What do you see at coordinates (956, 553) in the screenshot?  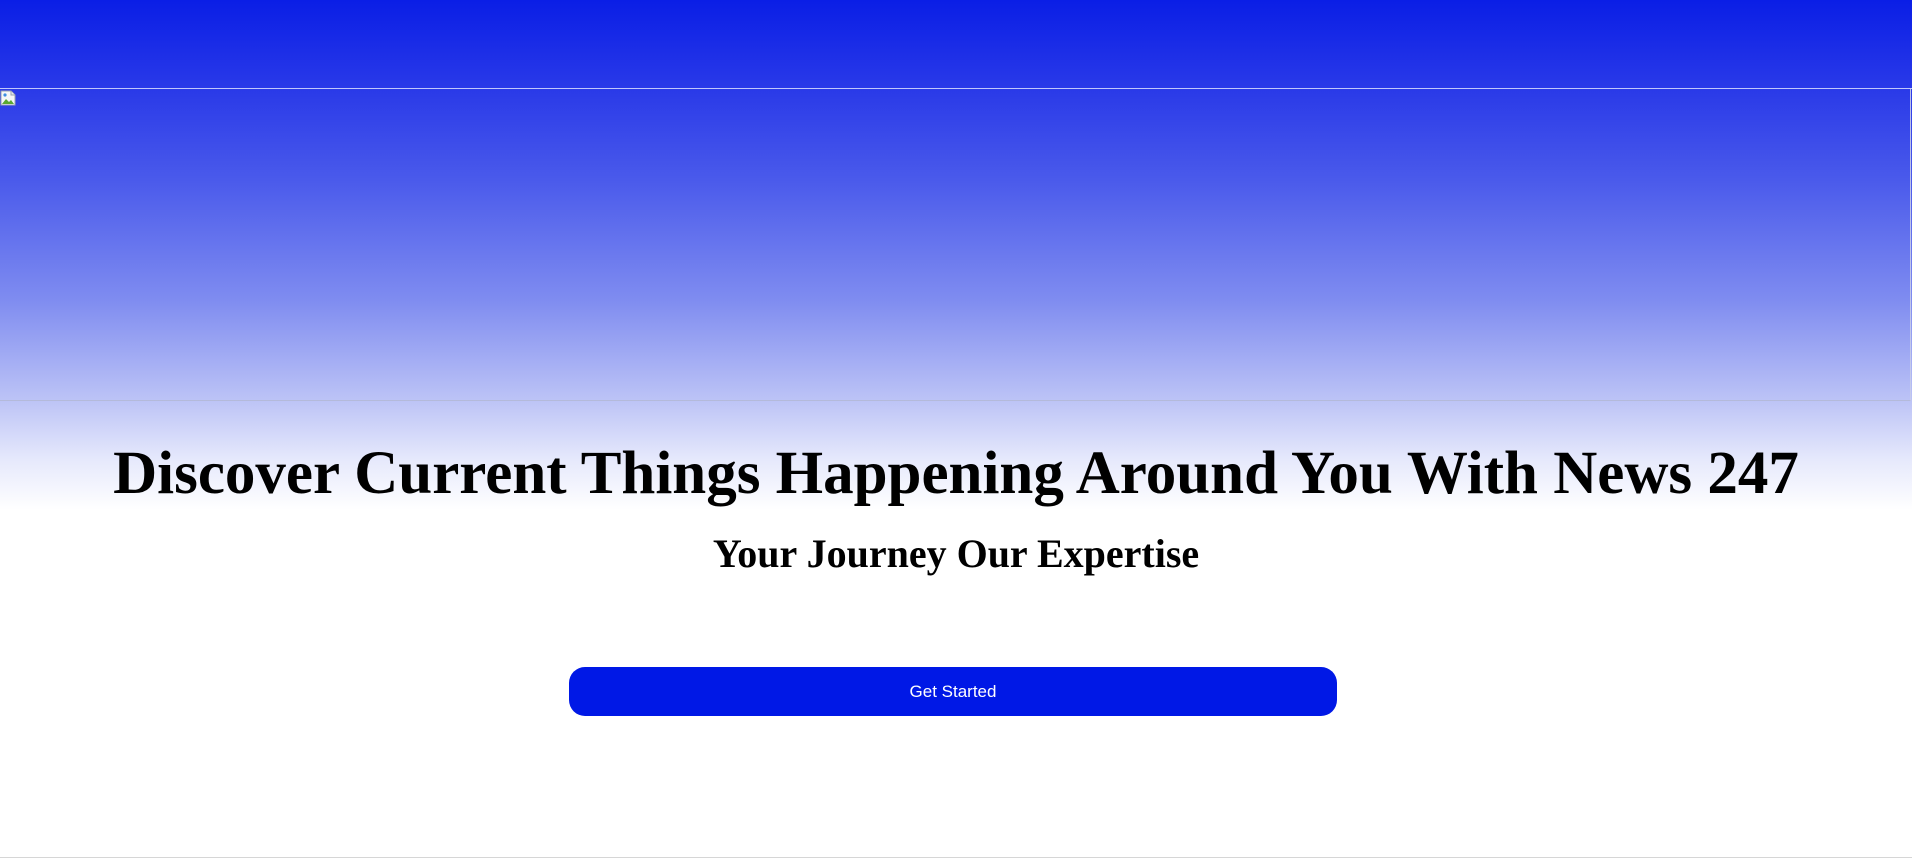 I see `hero-subheadline: Your Journey Our Expertise` at bounding box center [956, 553].